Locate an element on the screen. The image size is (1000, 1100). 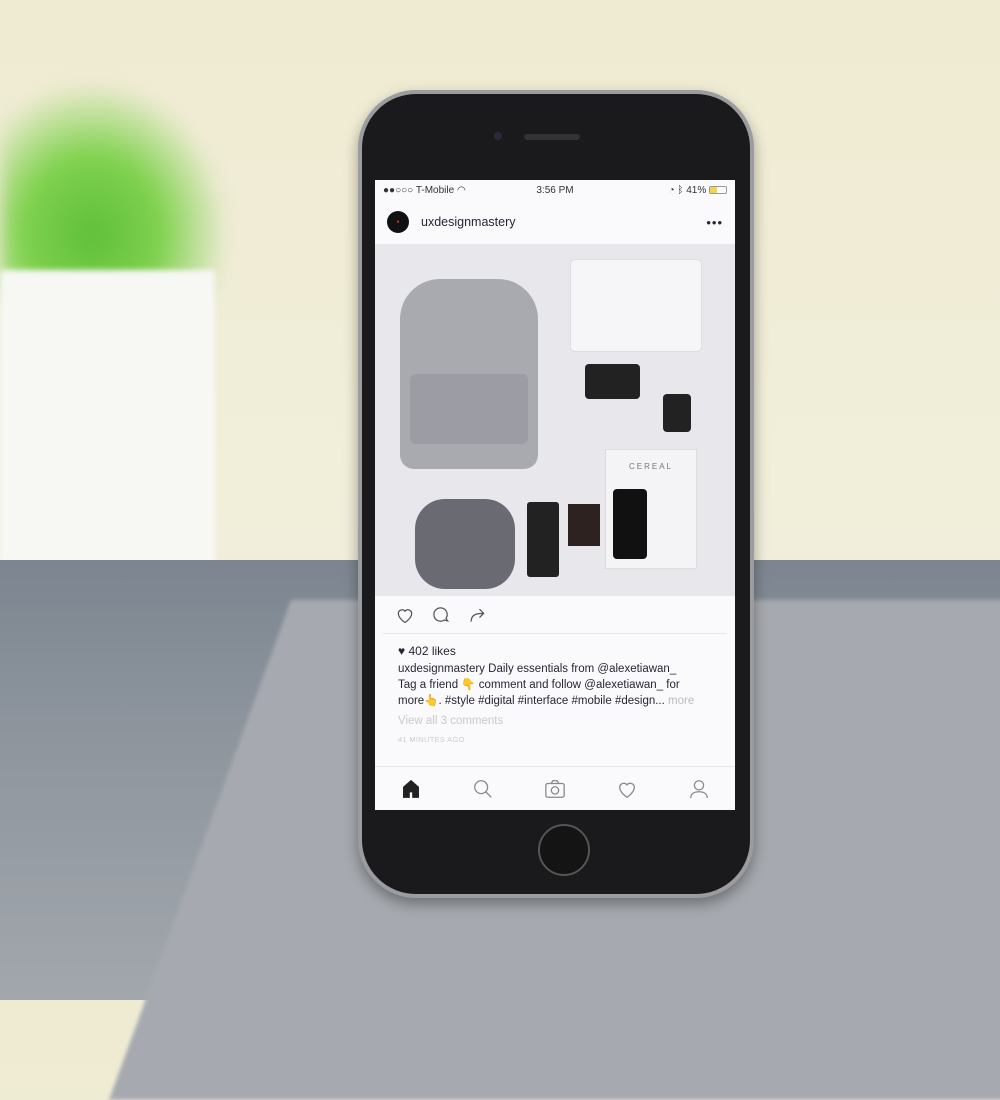
avatar: ● is located at coordinates (398, 222).